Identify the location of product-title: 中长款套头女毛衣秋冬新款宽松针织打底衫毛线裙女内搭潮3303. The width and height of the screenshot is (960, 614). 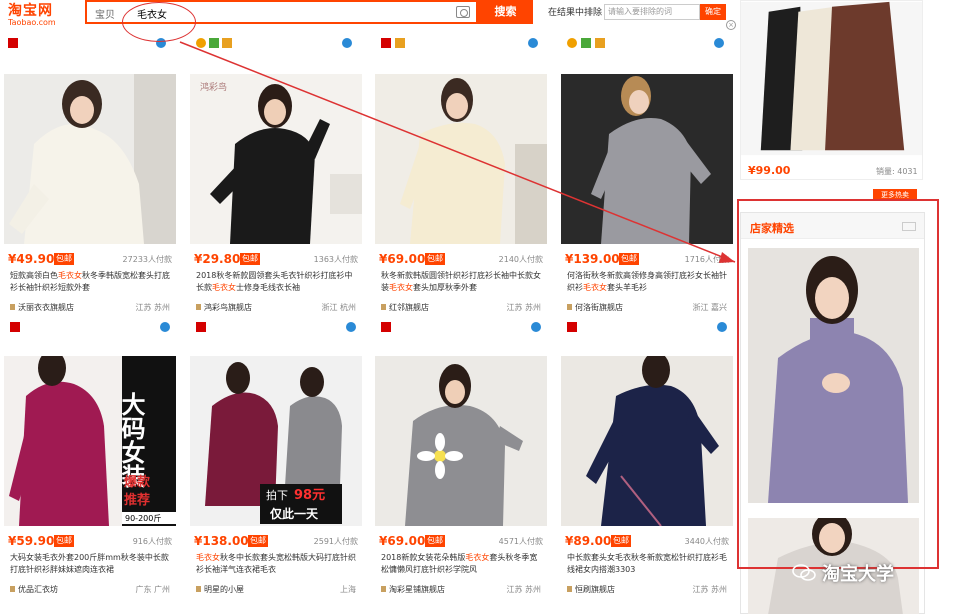
(648, 565).